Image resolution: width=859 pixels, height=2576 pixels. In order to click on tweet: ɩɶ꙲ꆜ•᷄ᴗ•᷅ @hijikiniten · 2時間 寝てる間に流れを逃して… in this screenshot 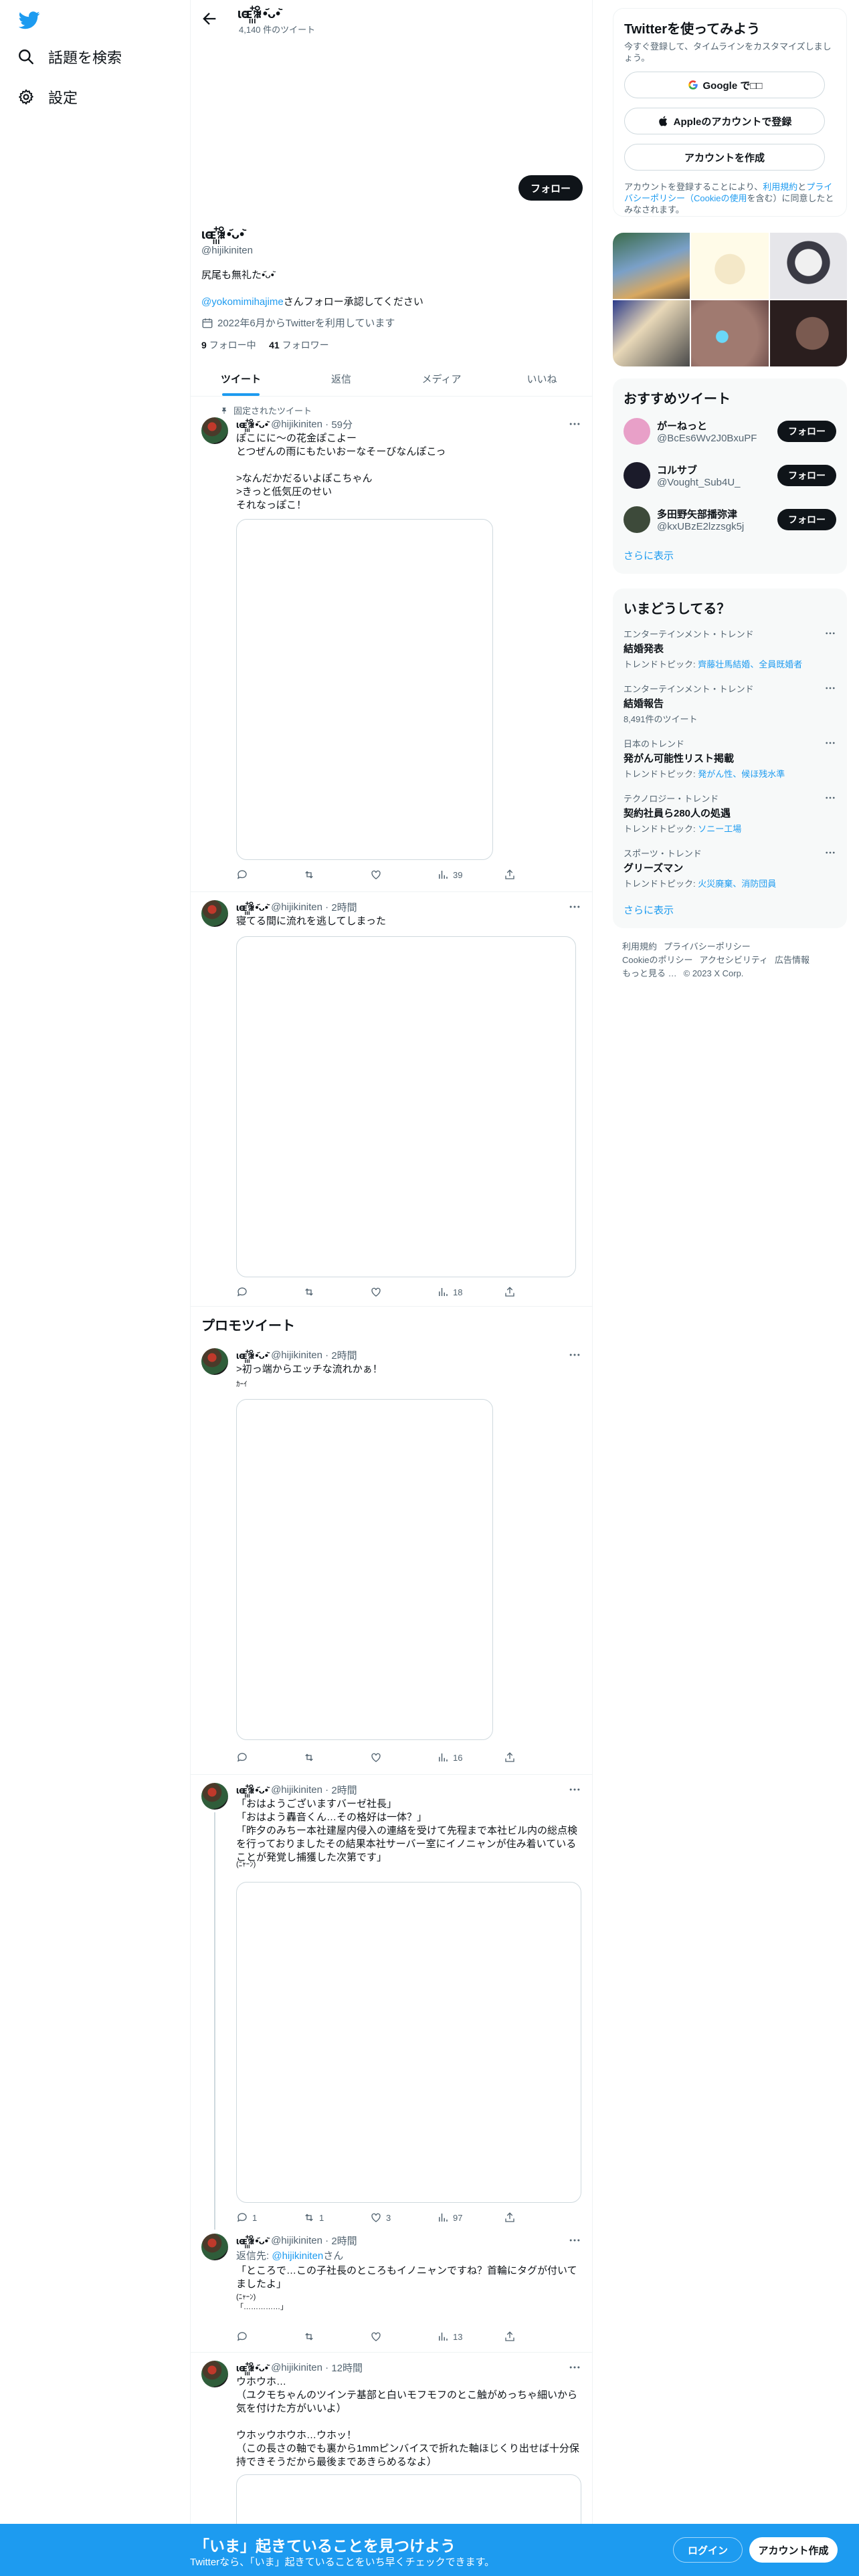, I will do `click(391, 1099)`.